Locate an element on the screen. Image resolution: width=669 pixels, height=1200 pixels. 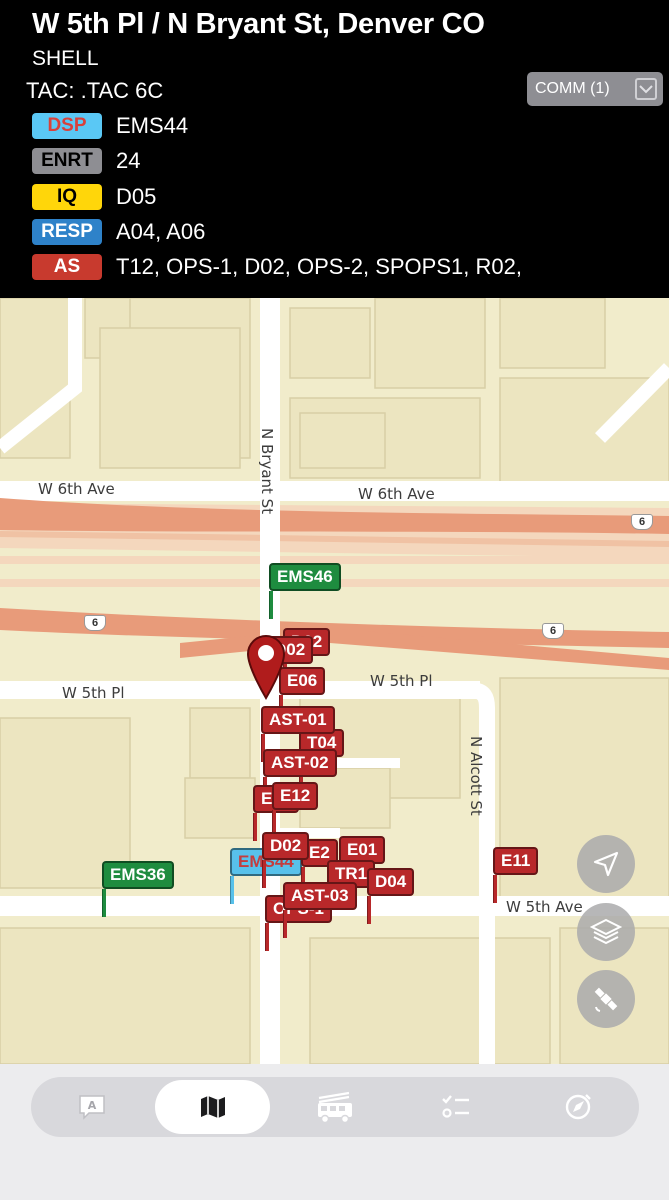
chevron-down-icon is located at coordinates (646, 89).